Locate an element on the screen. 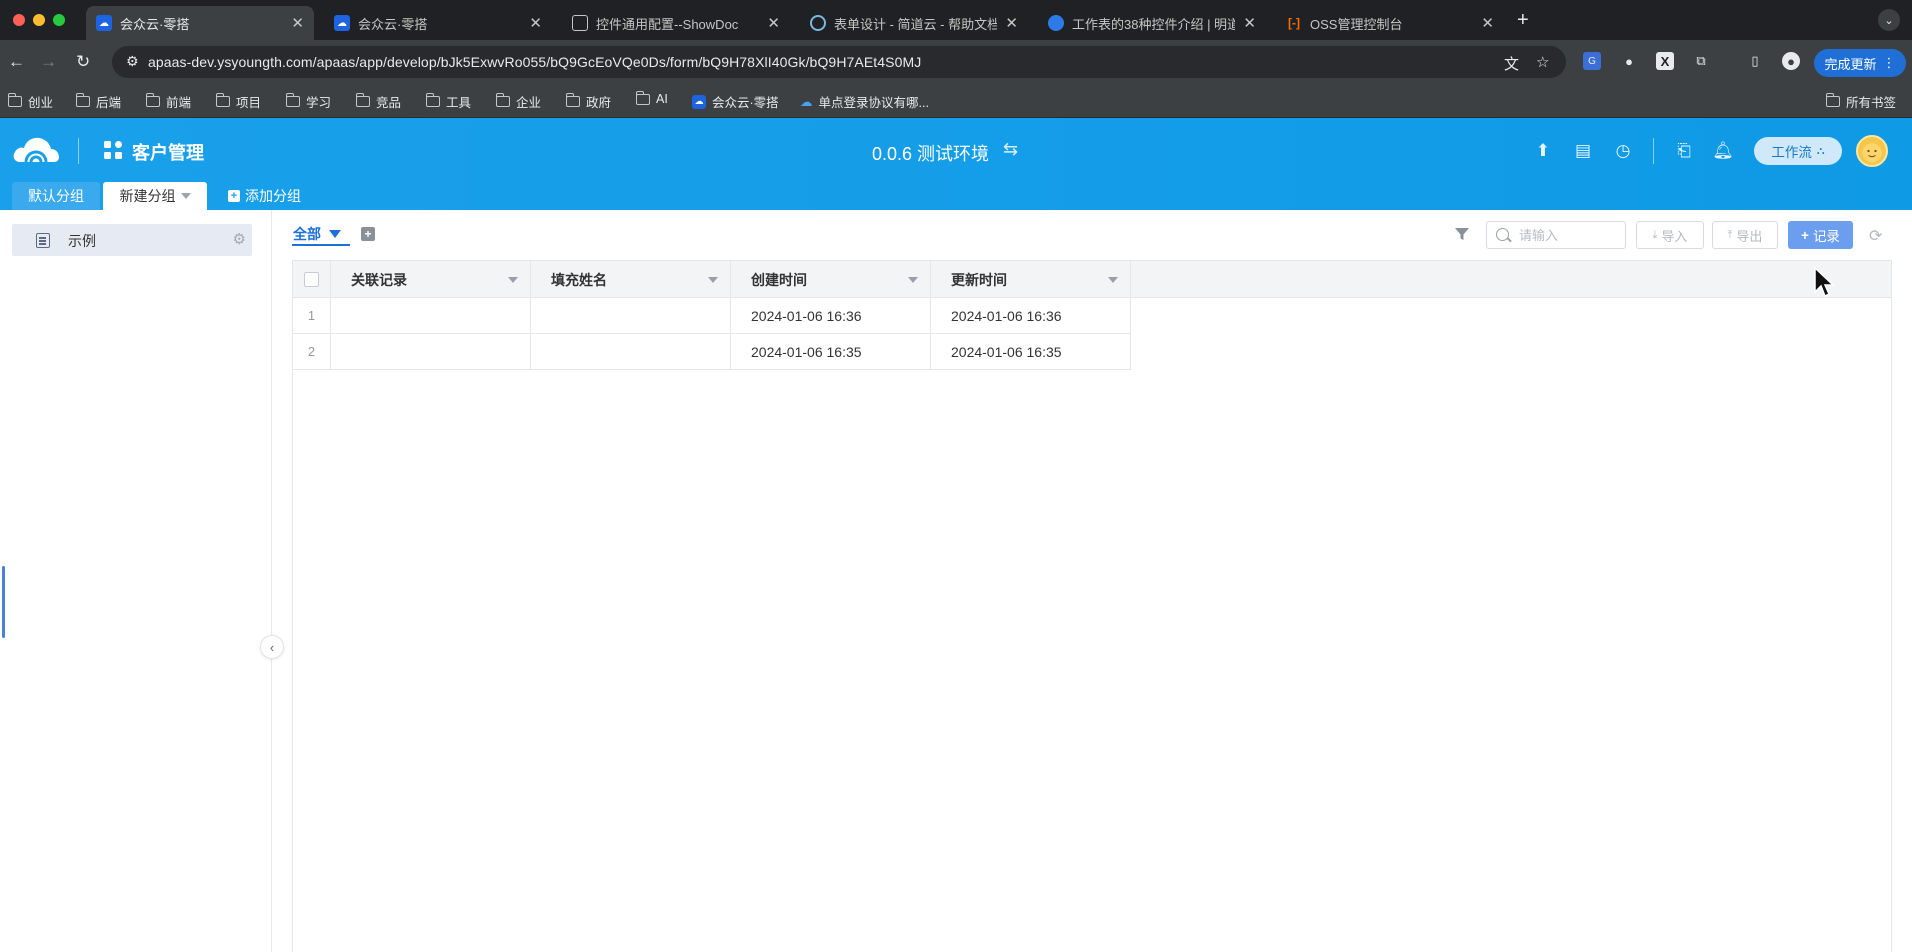  reload-icon: ↻ is located at coordinates (83, 62).